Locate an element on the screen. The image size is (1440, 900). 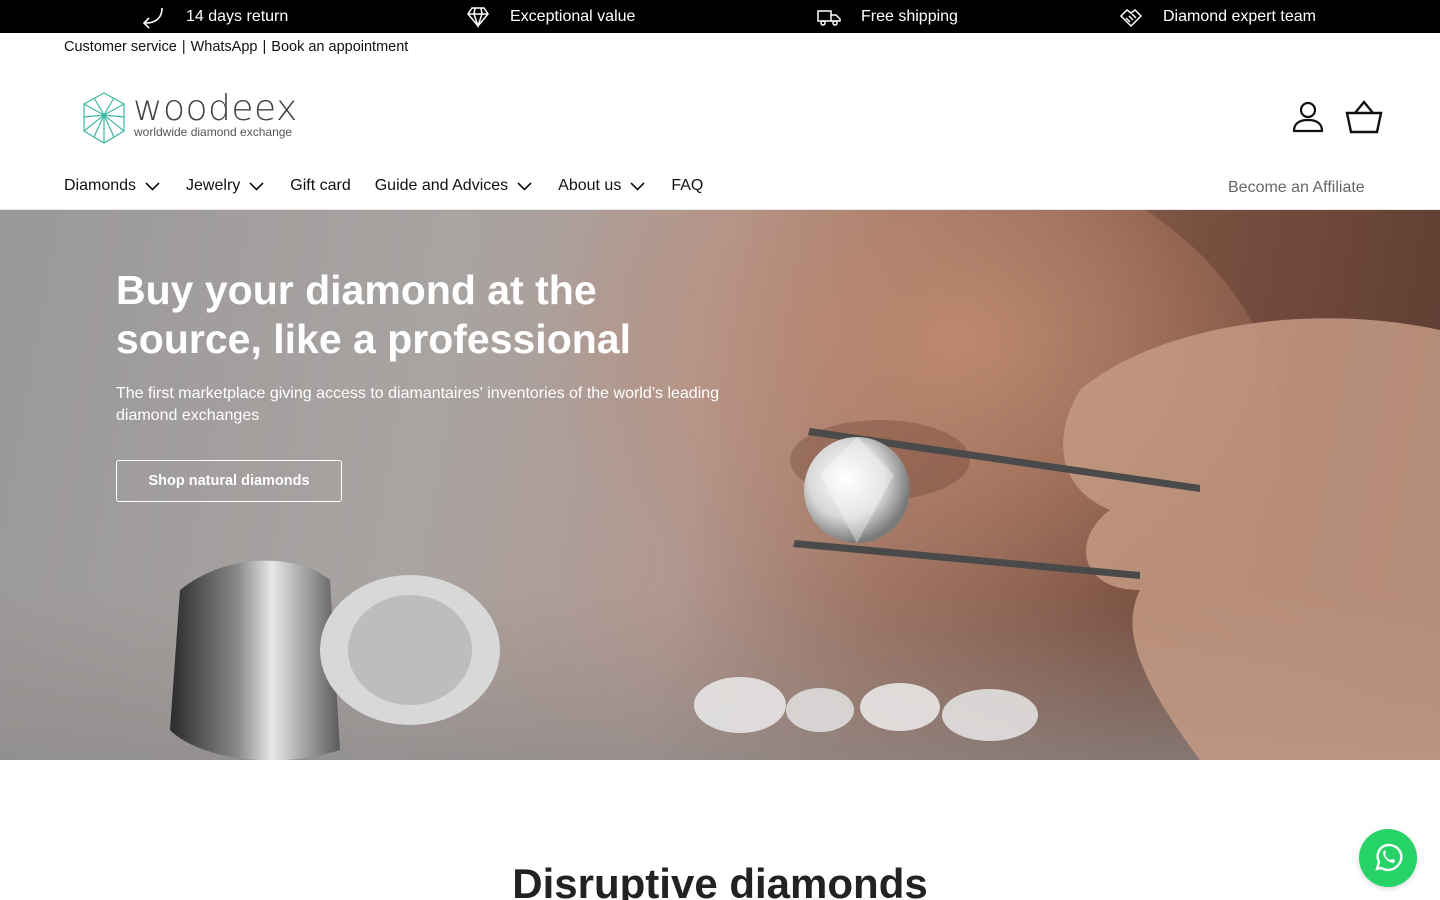
whatsapp-icon is located at coordinates (1389, 857).